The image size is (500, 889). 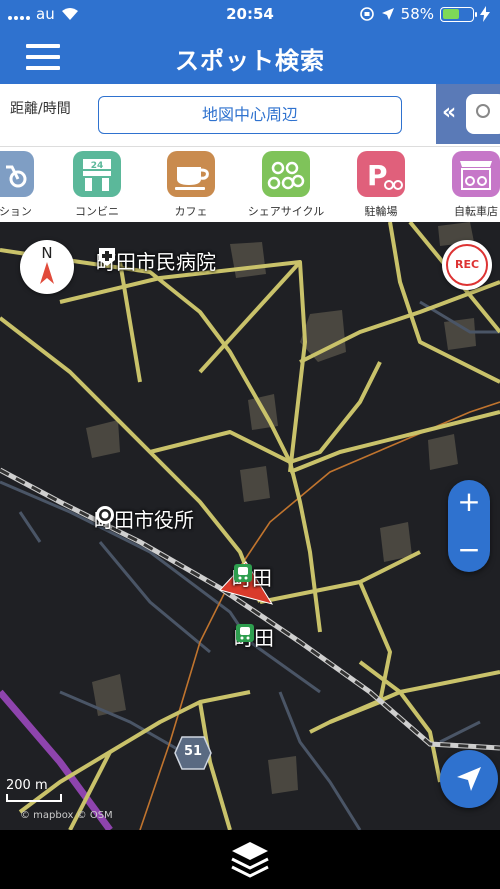 I want to click on scale-label: 200 m, so click(x=27, y=785).